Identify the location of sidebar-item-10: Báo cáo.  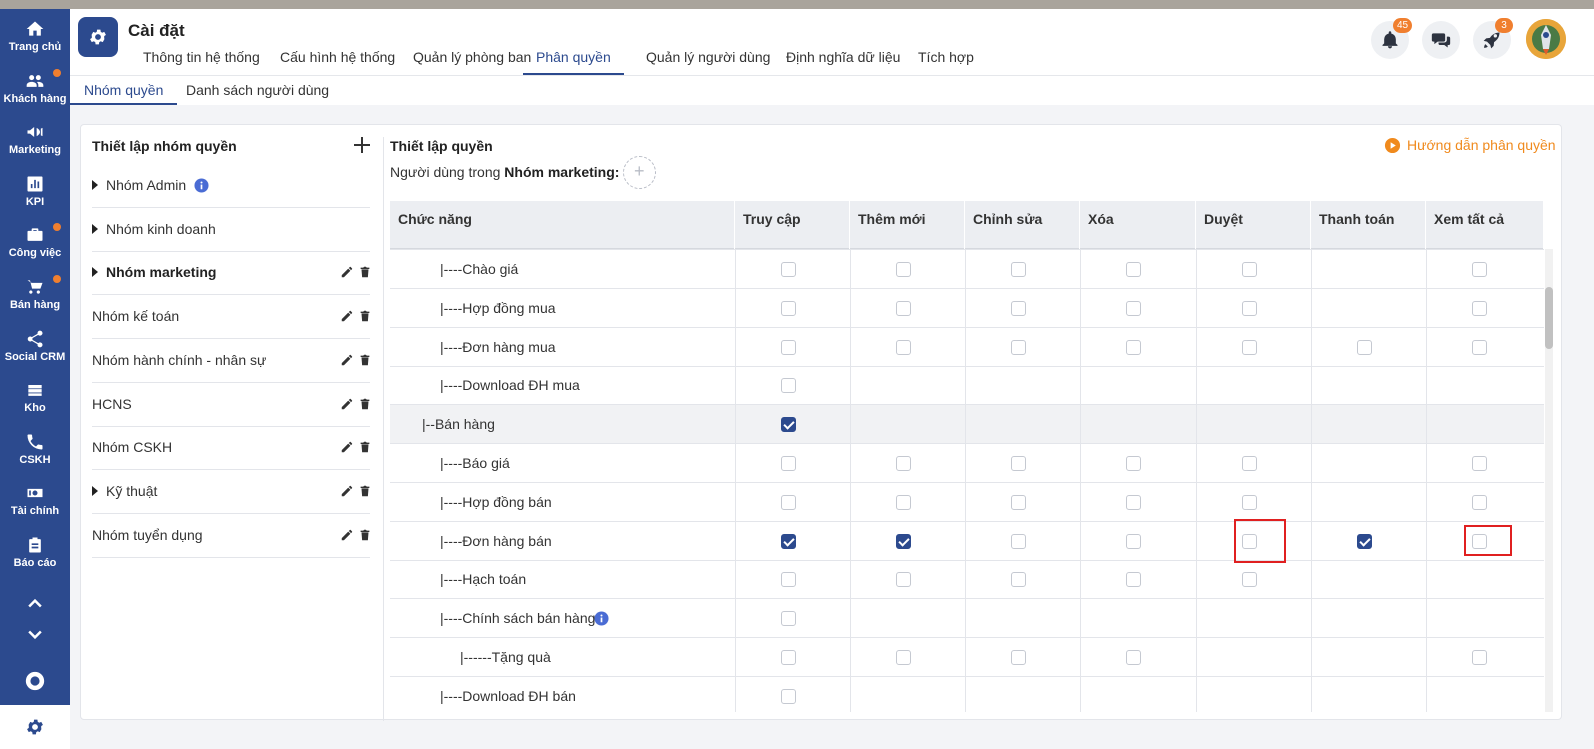
(35, 555).